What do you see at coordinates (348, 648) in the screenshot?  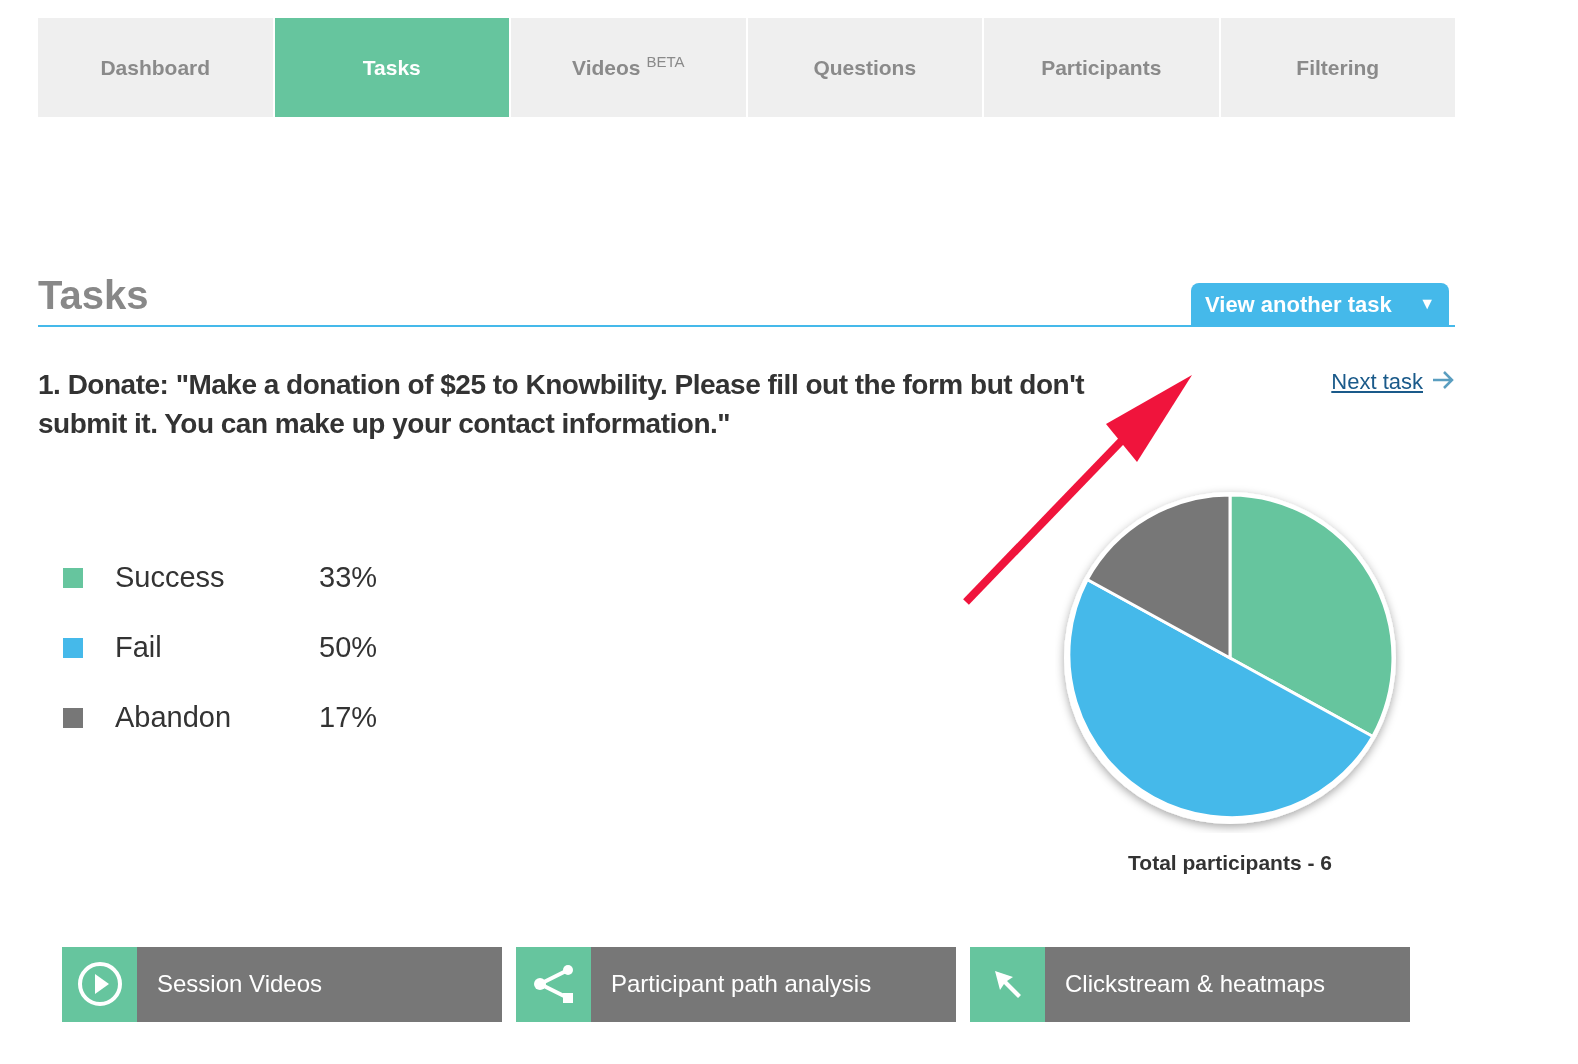 I see `legend-value: 50%` at bounding box center [348, 648].